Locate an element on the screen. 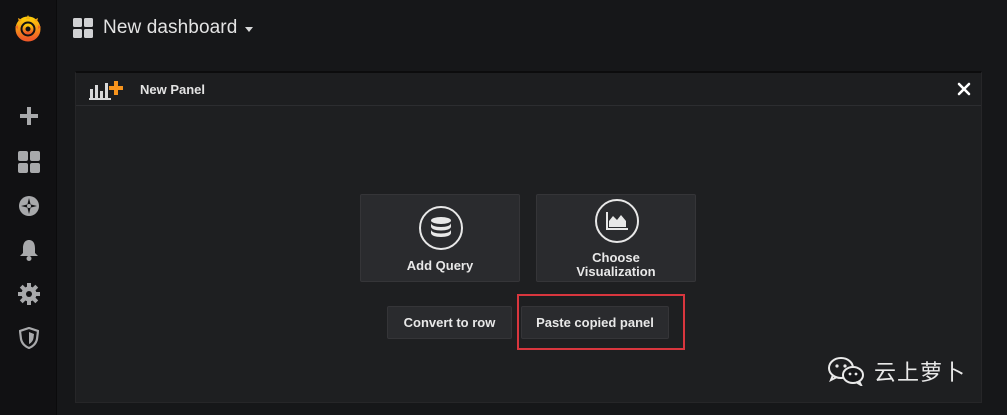 Image resolution: width=1007 pixels, height=415 pixels. choose-visualization-button: Choose Visualization is located at coordinates (616, 238).